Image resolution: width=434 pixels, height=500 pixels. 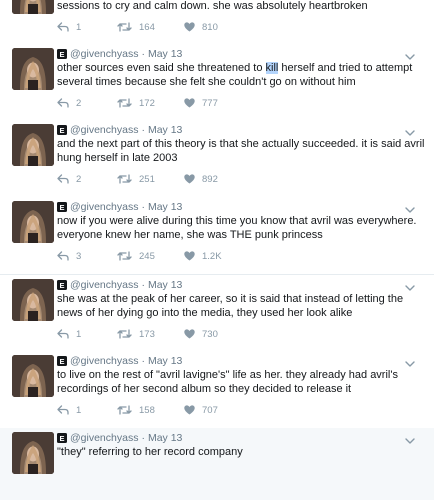 I want to click on like-count: 707, so click(x=210, y=410).